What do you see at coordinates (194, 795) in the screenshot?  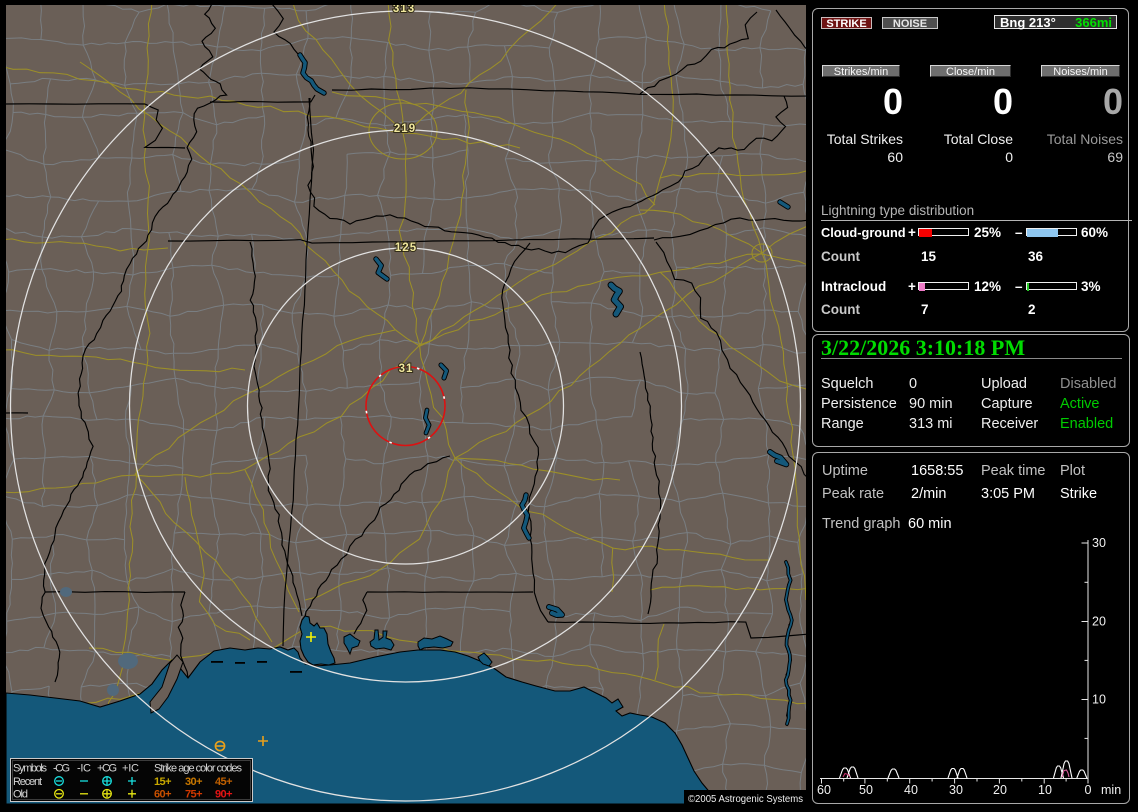 I see `svg-text: 75+` at bounding box center [194, 795].